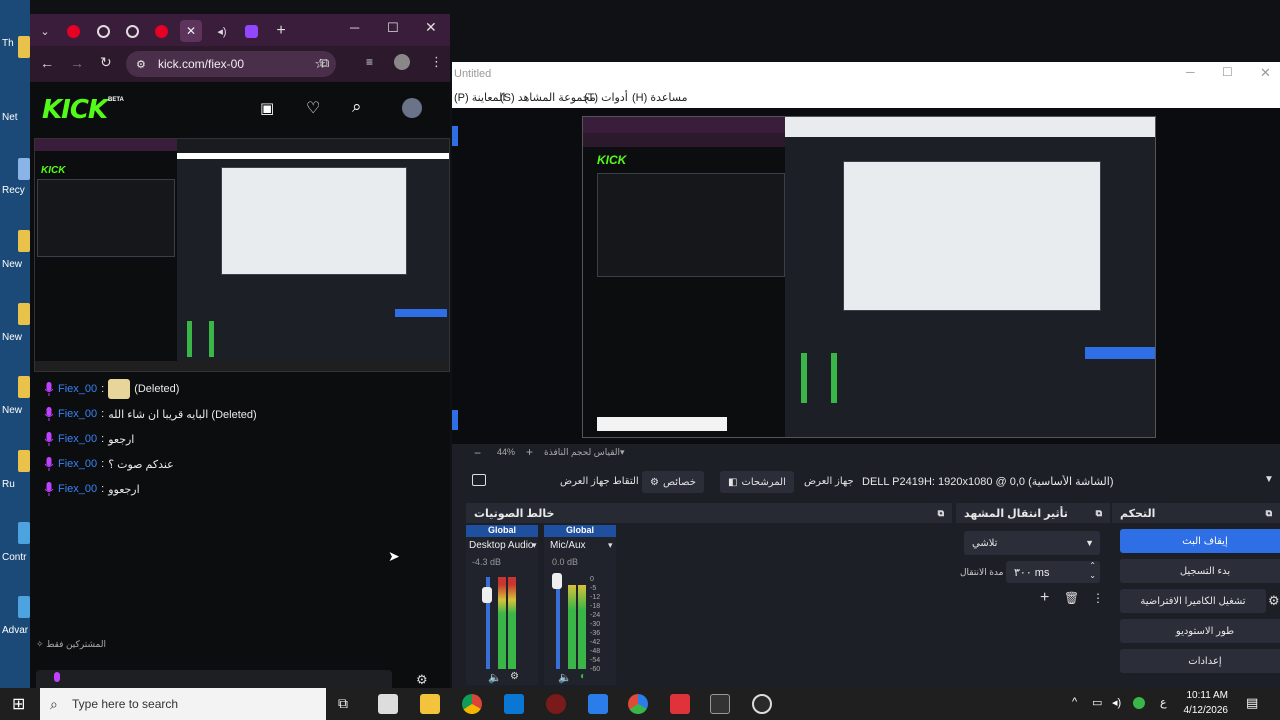 The height and width of the screenshot is (720, 1280). What do you see at coordinates (369, 62) in the screenshot?
I see `media-icon: ≡` at bounding box center [369, 62].